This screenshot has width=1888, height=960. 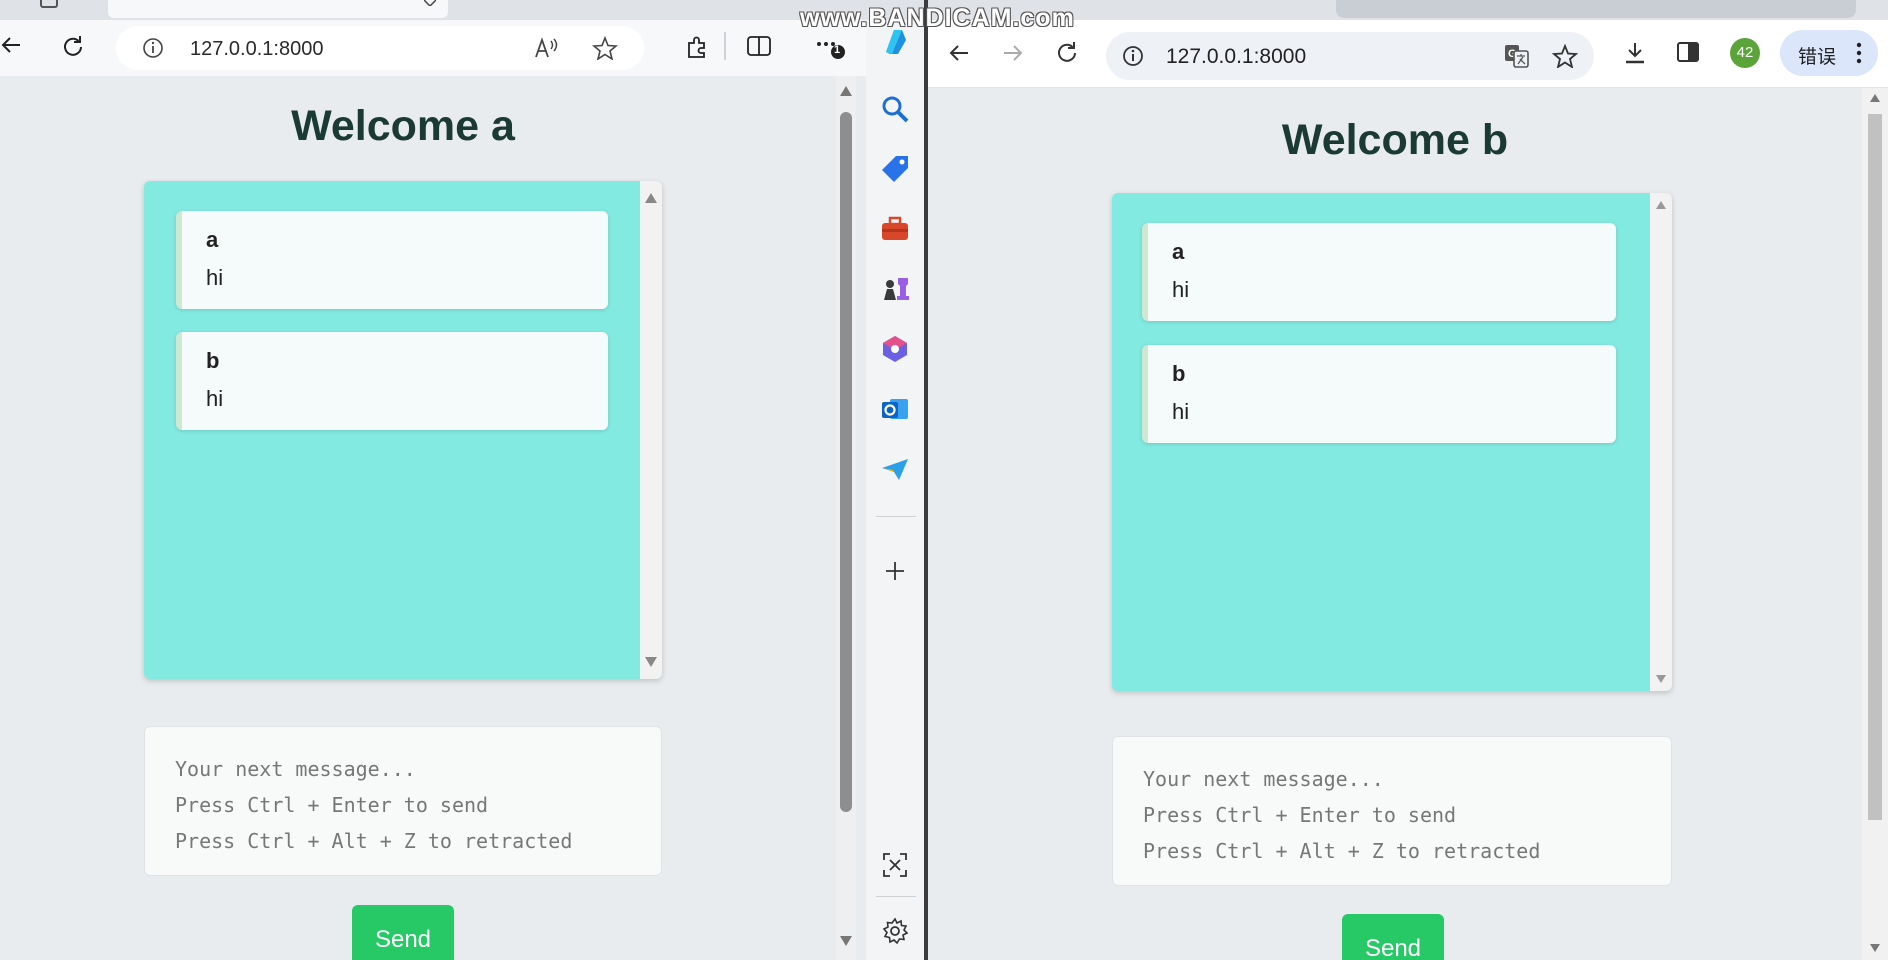 I want to click on add-app-icon, so click(x=895, y=571).